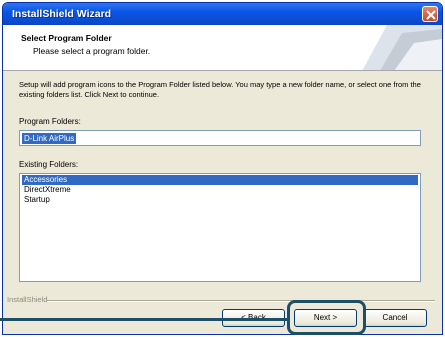 The width and height of the screenshot is (445, 337). What do you see at coordinates (50, 121) in the screenshot?
I see `program-folder-label: Program Folders:` at bounding box center [50, 121].